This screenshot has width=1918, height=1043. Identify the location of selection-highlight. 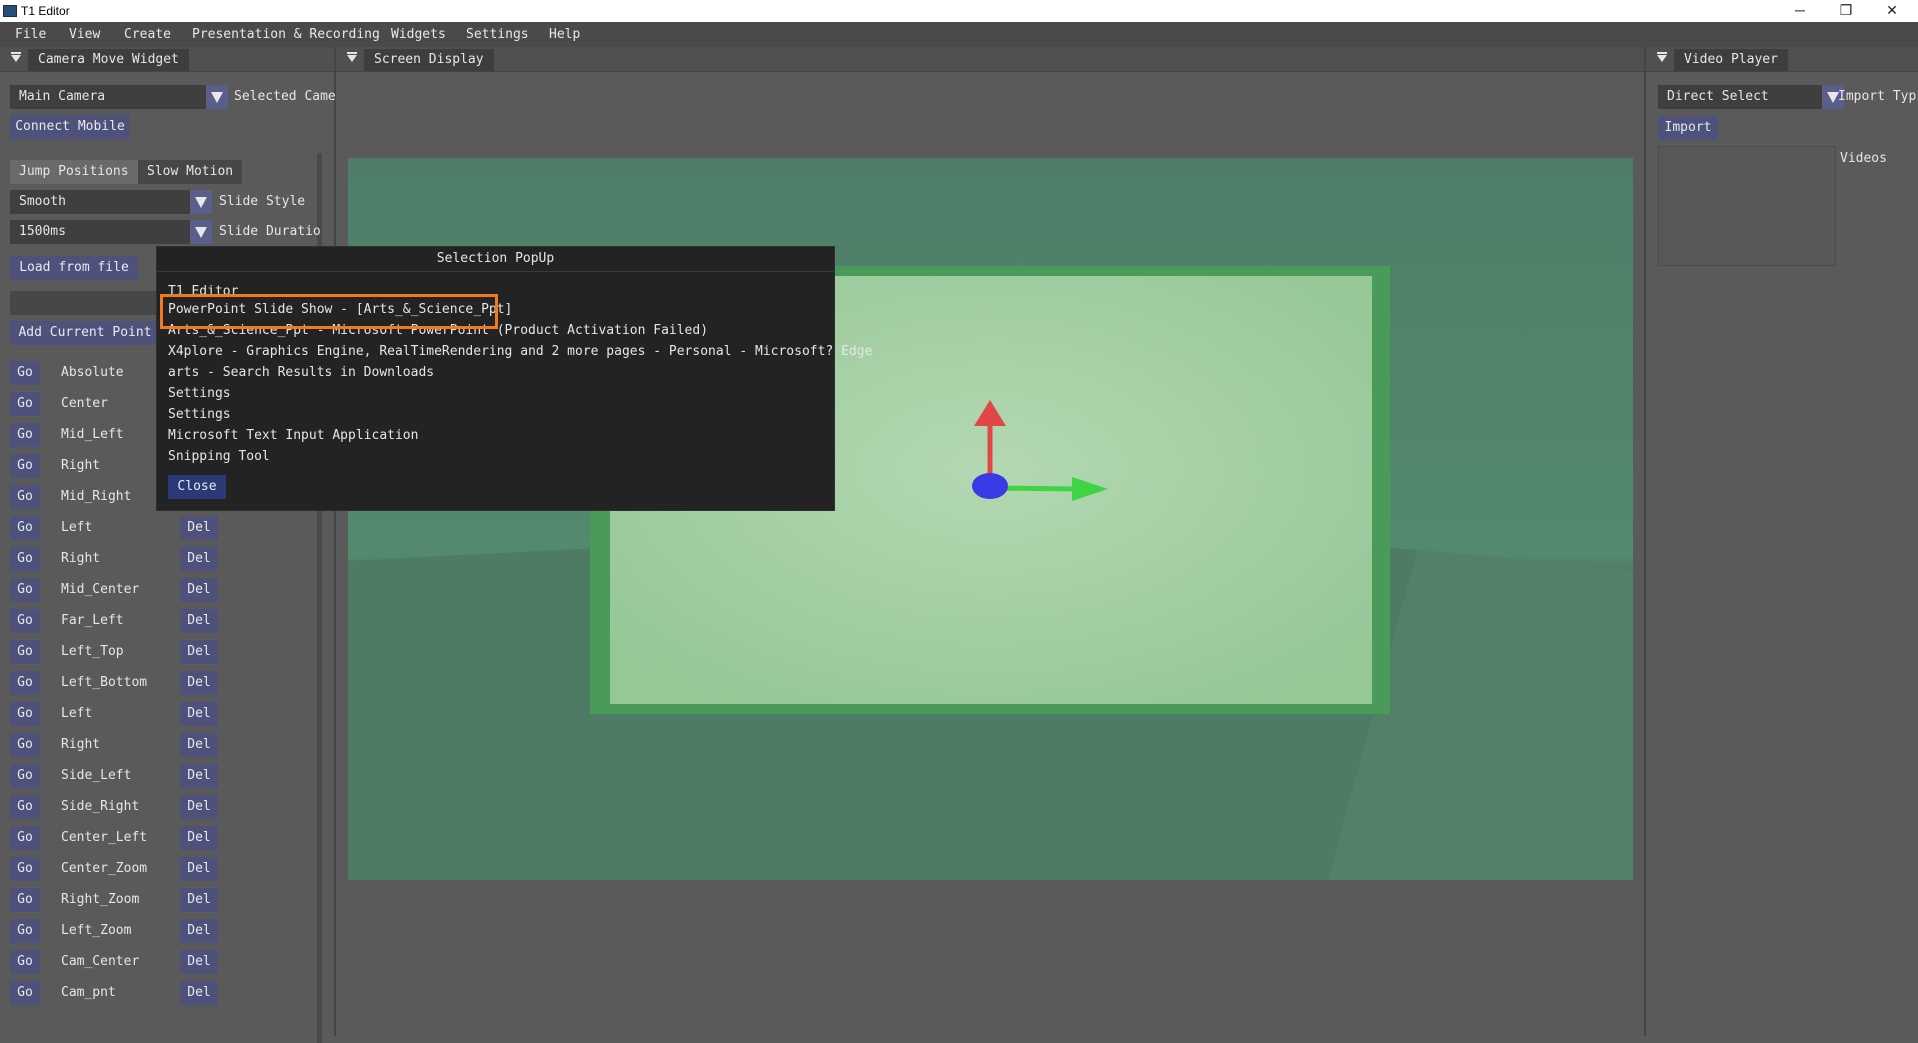
(329, 311).